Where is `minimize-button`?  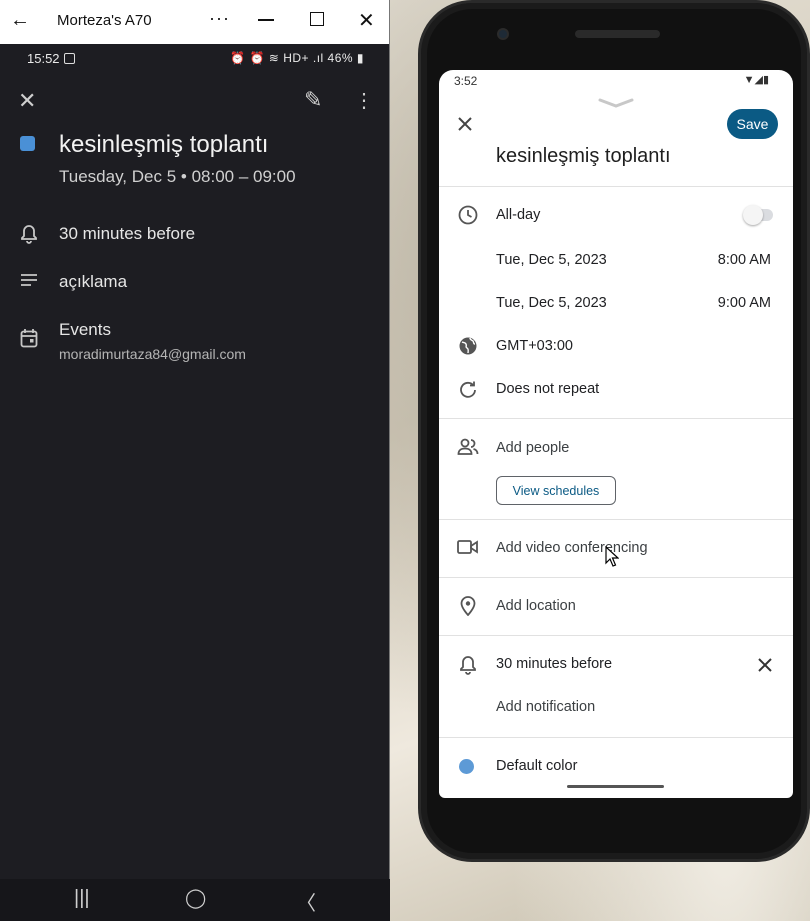
minimize-button is located at coordinates (266, 20).